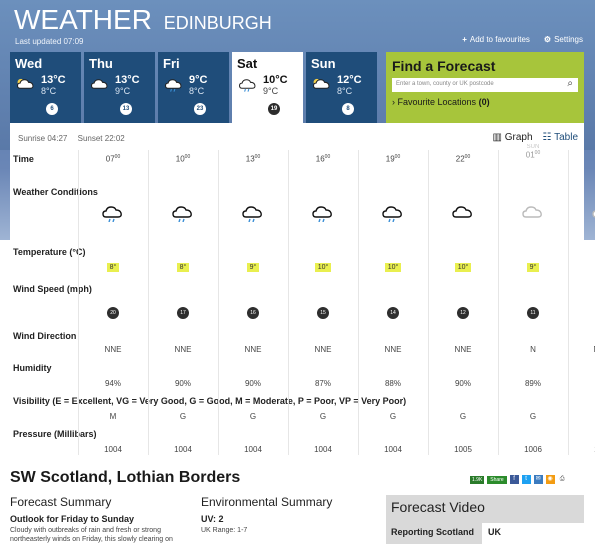  Describe the element at coordinates (463, 313) in the screenshot. I see `wind-speed-cell: 12` at that location.